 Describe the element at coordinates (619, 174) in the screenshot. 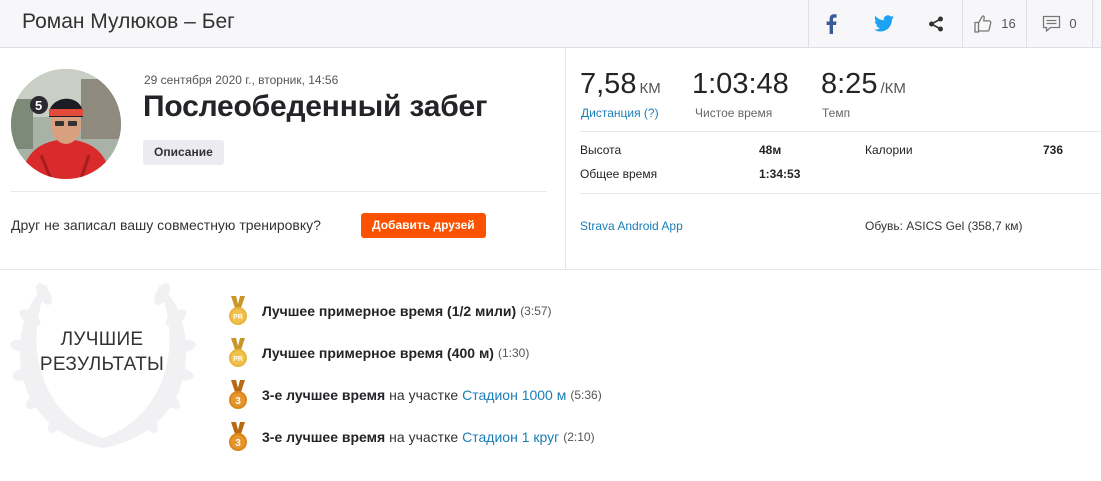

I see `elapsed-time-label: Общее время` at that location.